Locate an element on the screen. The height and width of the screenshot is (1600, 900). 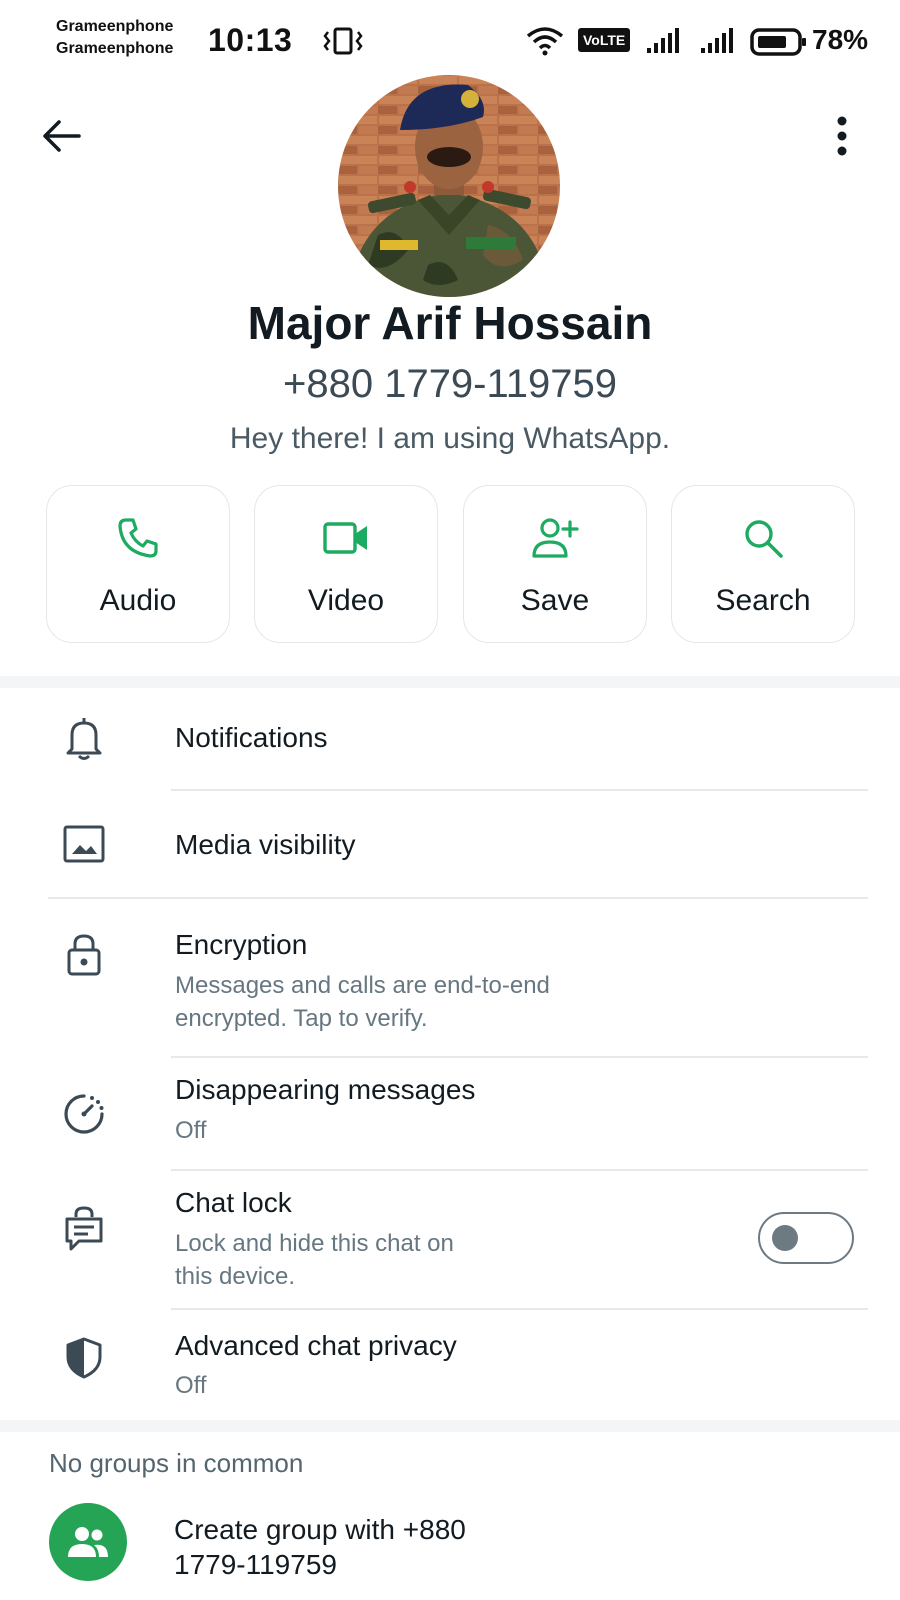
contact-phone: +880 1779-119759 is located at coordinates (450, 384).